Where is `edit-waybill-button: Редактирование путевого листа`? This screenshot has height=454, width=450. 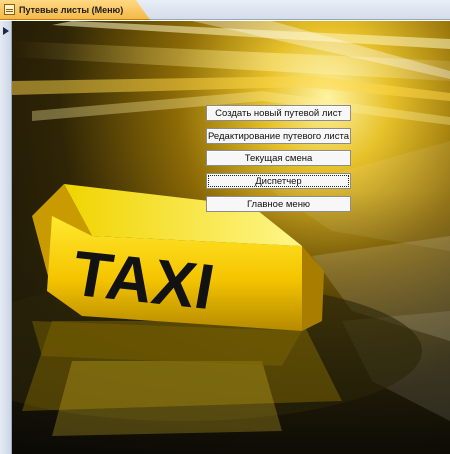
edit-waybill-button: Редактирование путевого листа is located at coordinates (278, 136).